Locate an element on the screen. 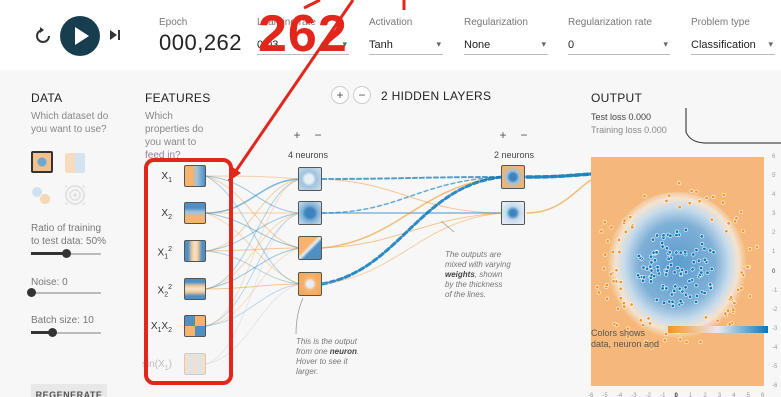 This screenshot has width=781, height=397. y-tick-label: 2 is located at coordinates (774, 233).